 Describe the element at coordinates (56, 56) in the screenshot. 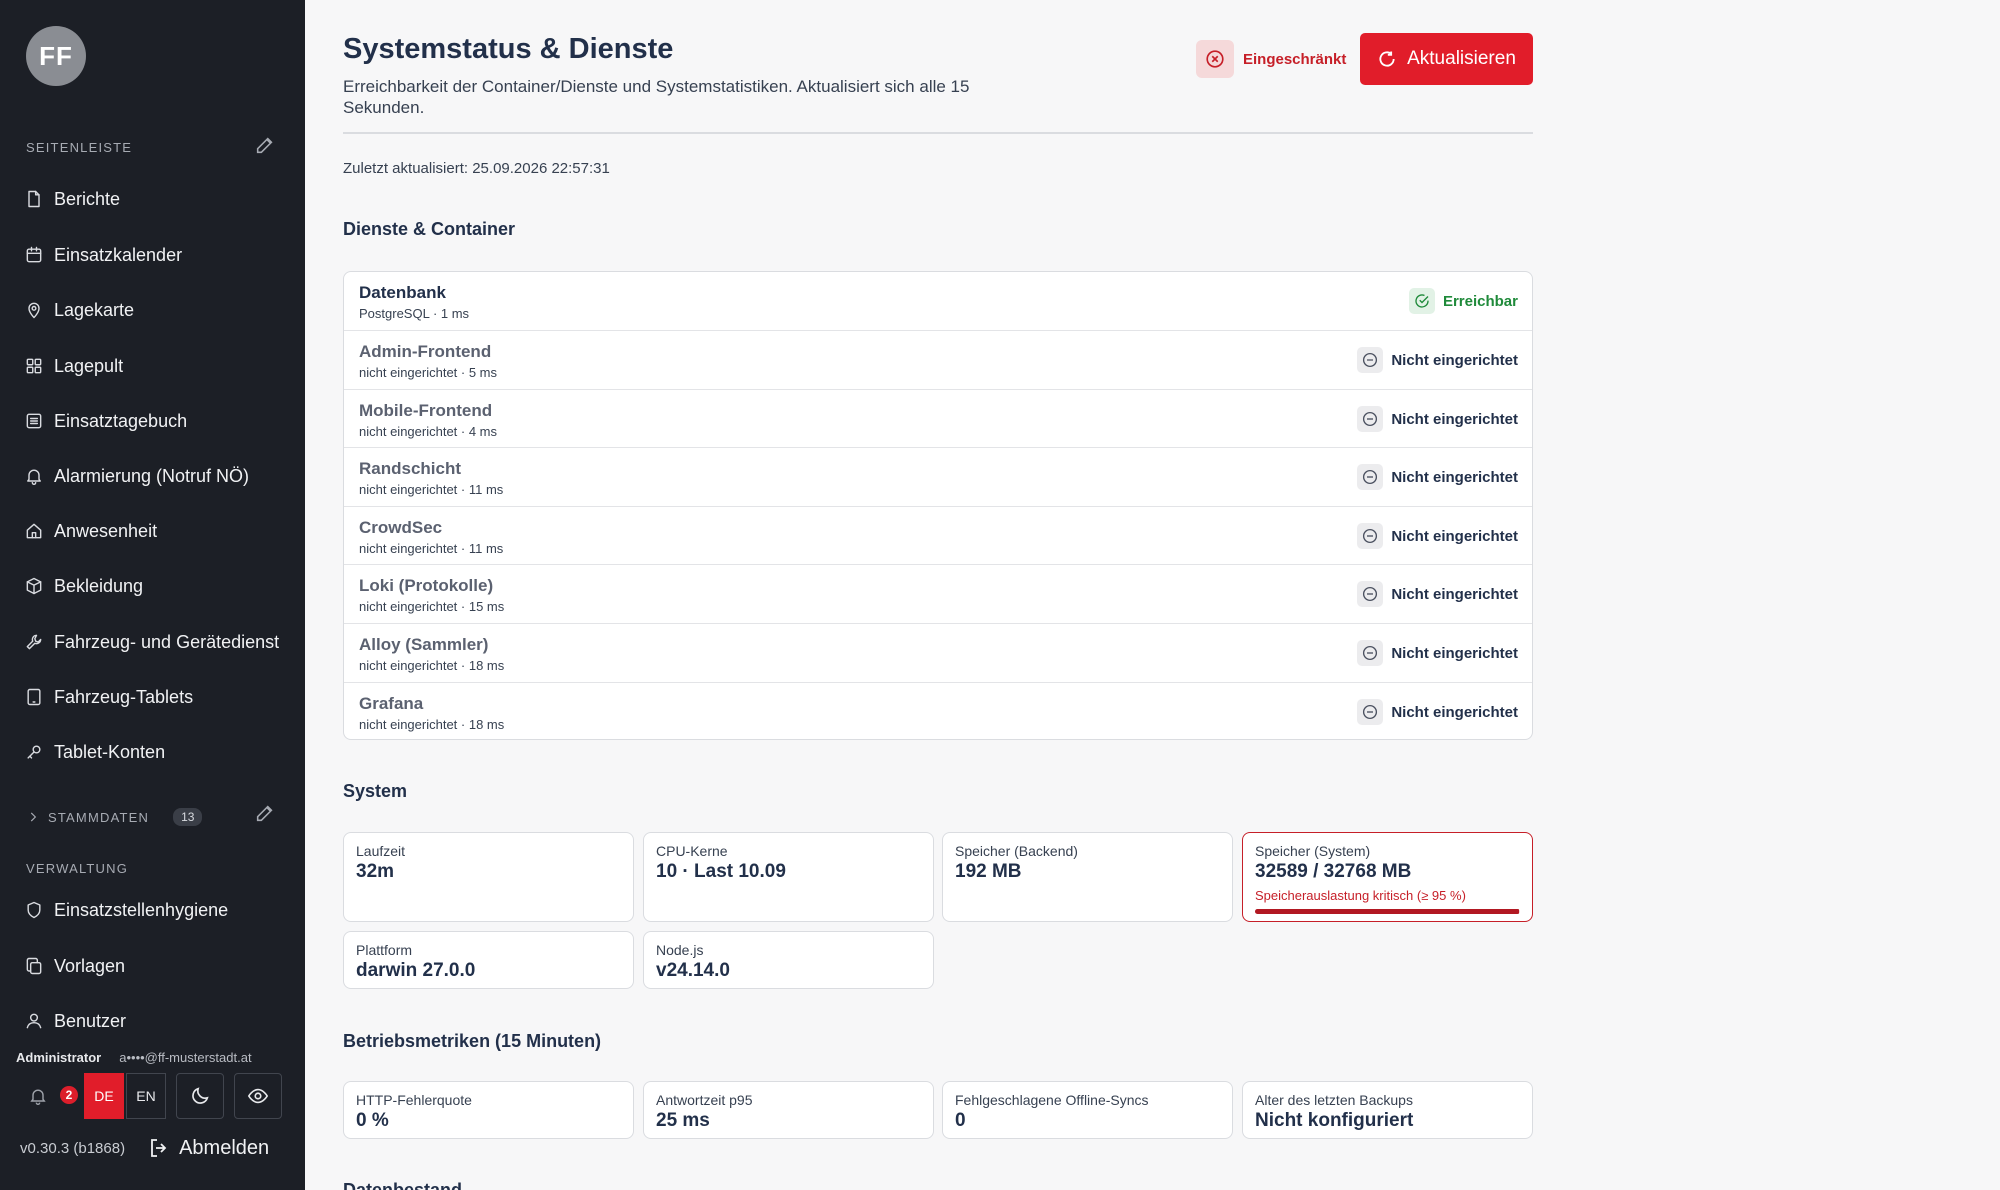

I see `avatar: FF` at that location.